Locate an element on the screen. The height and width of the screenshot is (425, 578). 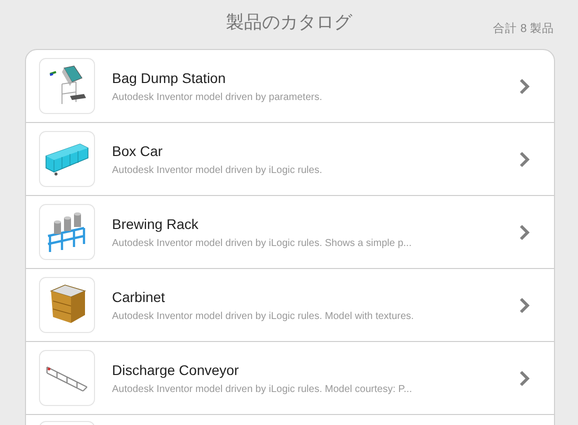
product-description: Autodesk Inventor model driven by iLogic rules. is located at coordinates (218, 170).